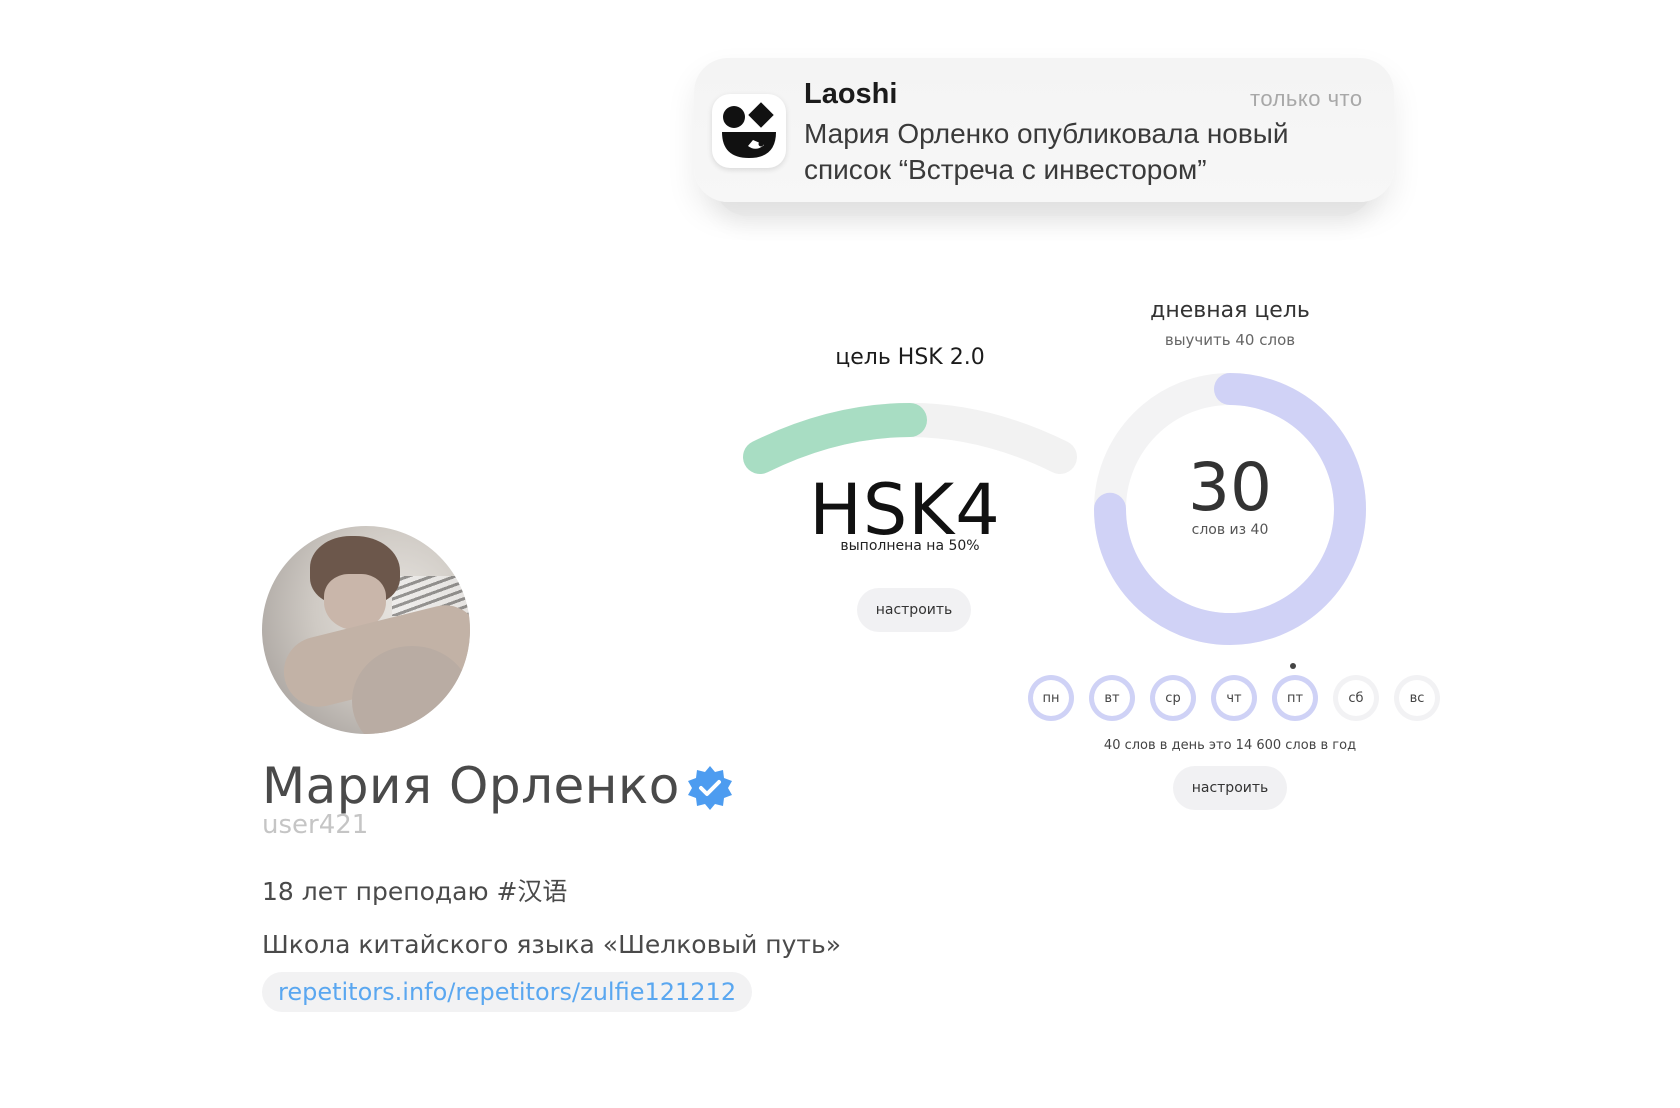  I want to click on hsk-progress-text: выполнена на 50%, so click(910, 546).